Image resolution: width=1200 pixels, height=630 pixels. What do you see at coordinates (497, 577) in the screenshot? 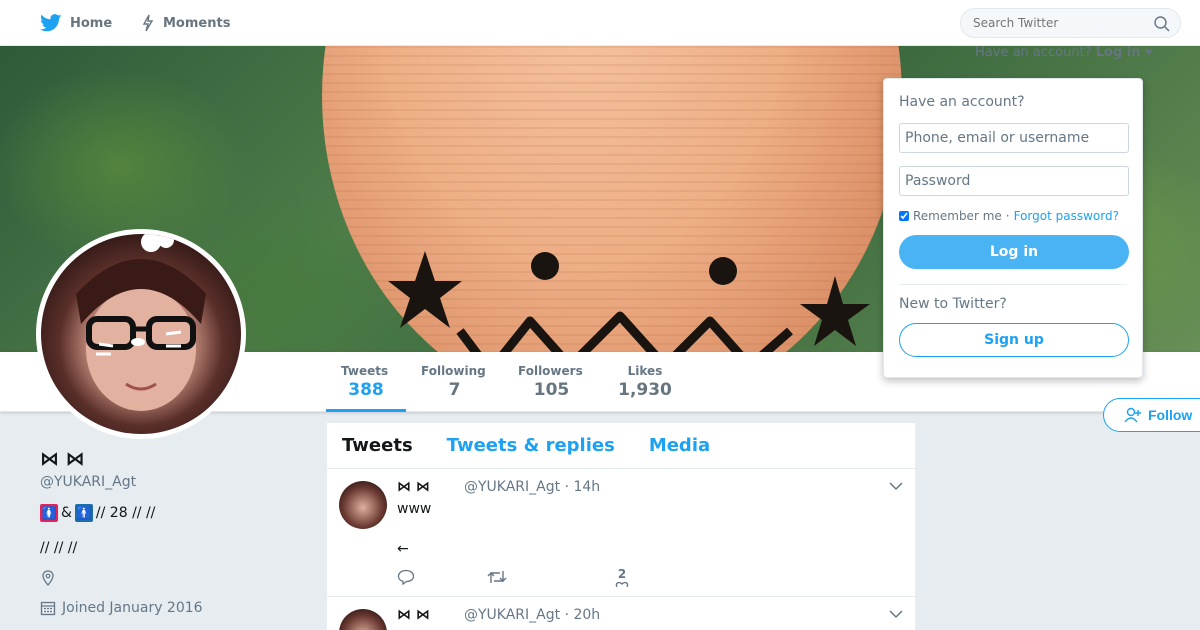
I see `retweet-icon` at bounding box center [497, 577].